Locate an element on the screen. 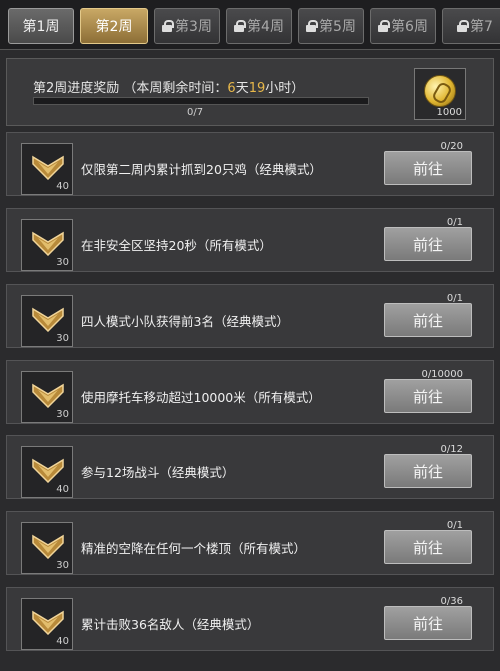  task-row: 40 累计击败36名敌人（经典模式） 0/36 前往 is located at coordinates (250, 619).